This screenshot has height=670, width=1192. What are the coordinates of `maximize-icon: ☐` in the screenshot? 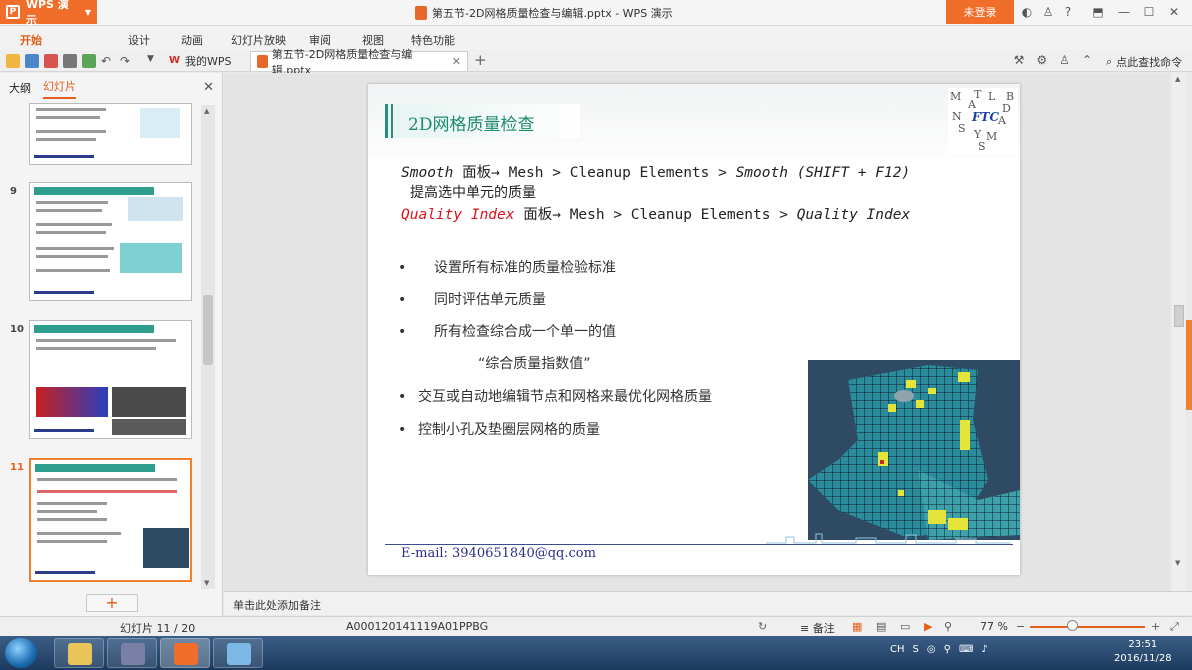 It's located at (1149, 12).